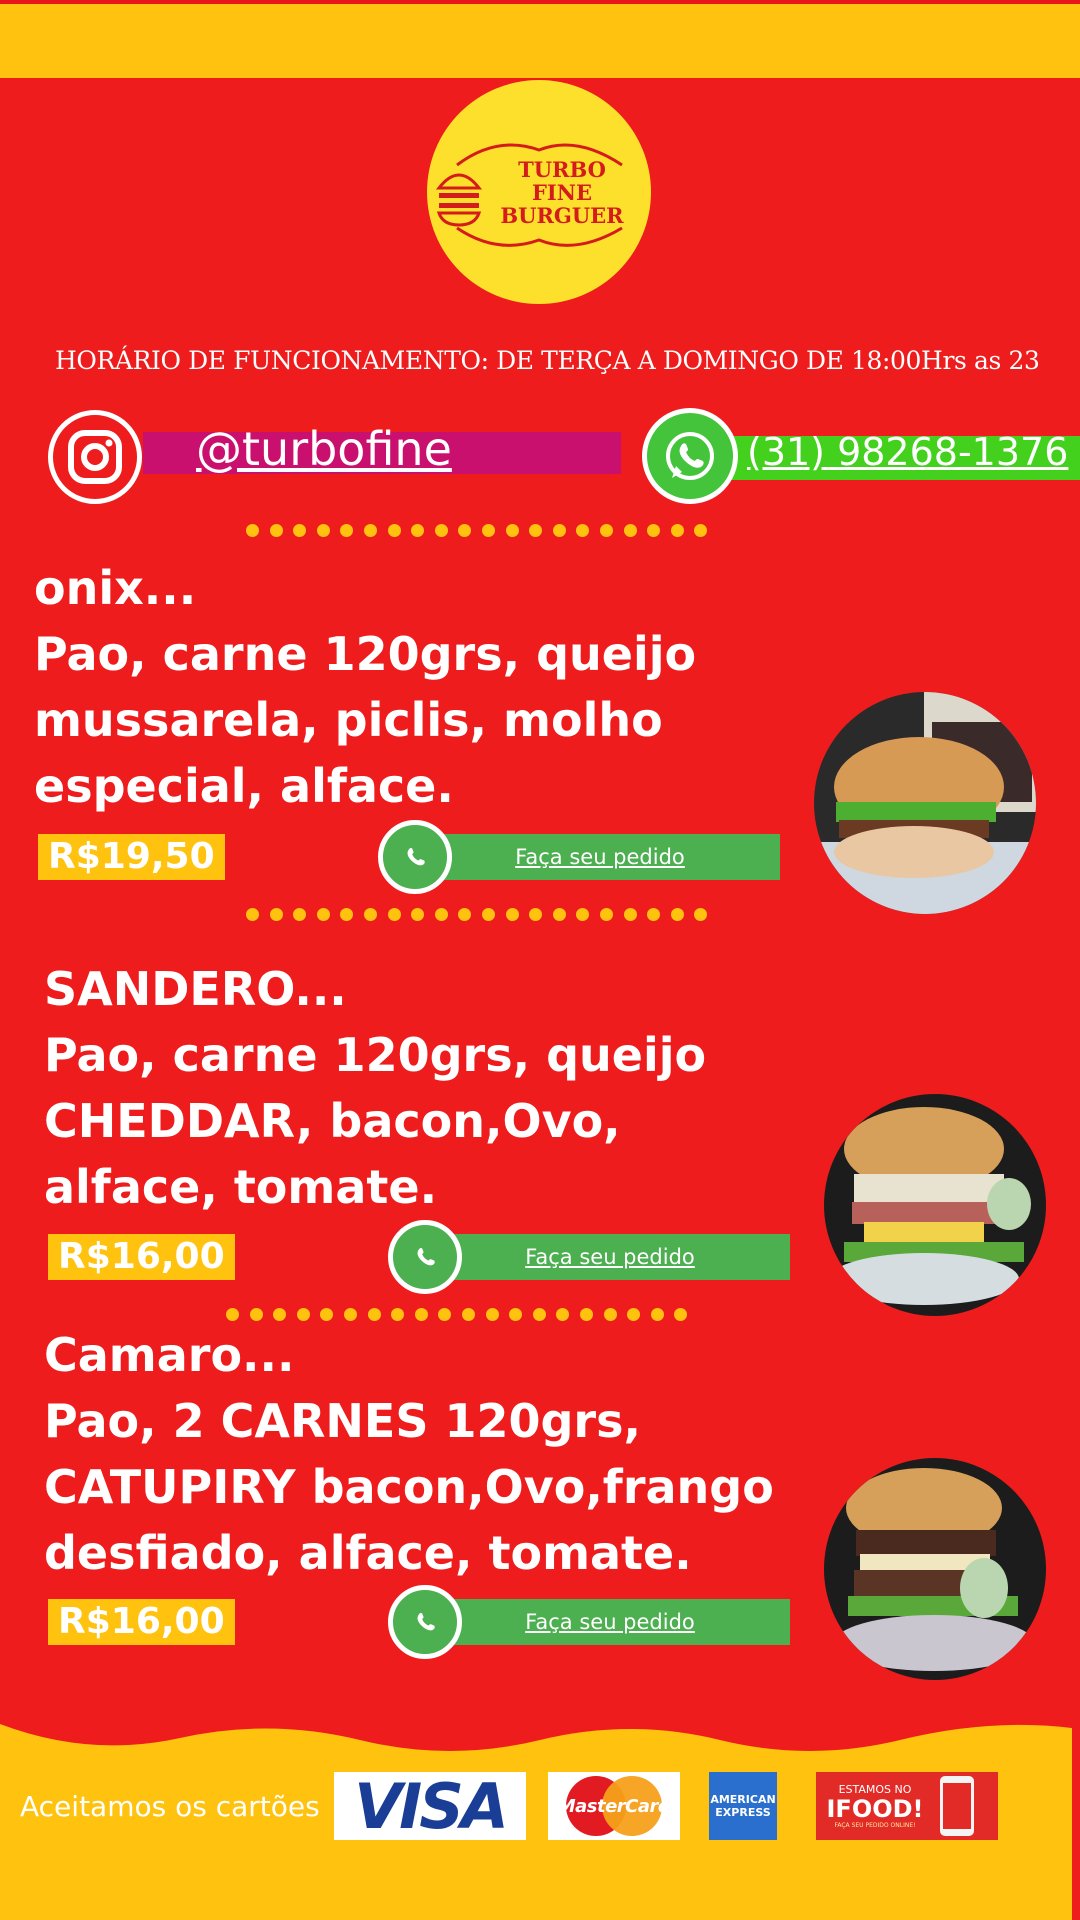 The height and width of the screenshot is (1920, 1080). What do you see at coordinates (241, 1187) in the screenshot?
I see `item-description-line: alface, tomate.` at bounding box center [241, 1187].